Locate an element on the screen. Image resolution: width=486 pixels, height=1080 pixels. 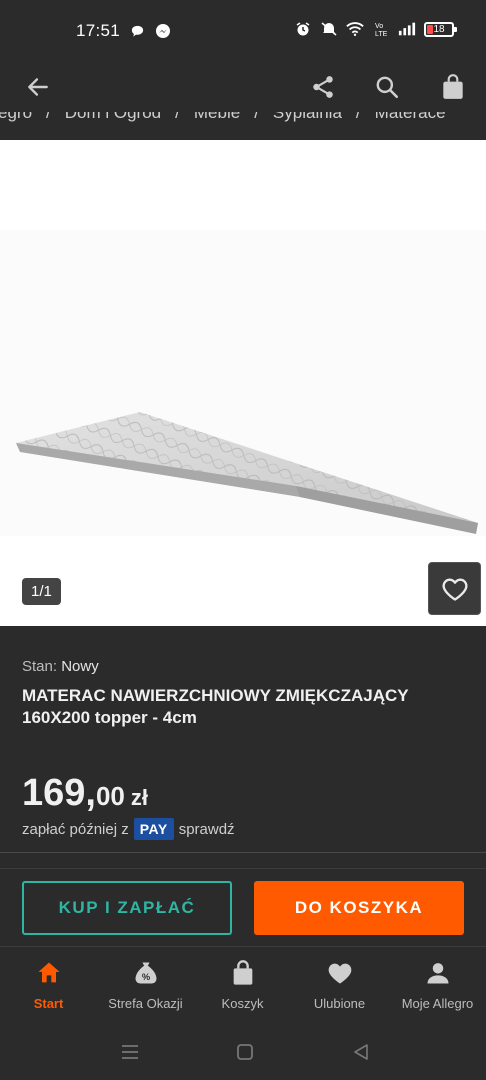
share-button is located at coordinates (323, 87).